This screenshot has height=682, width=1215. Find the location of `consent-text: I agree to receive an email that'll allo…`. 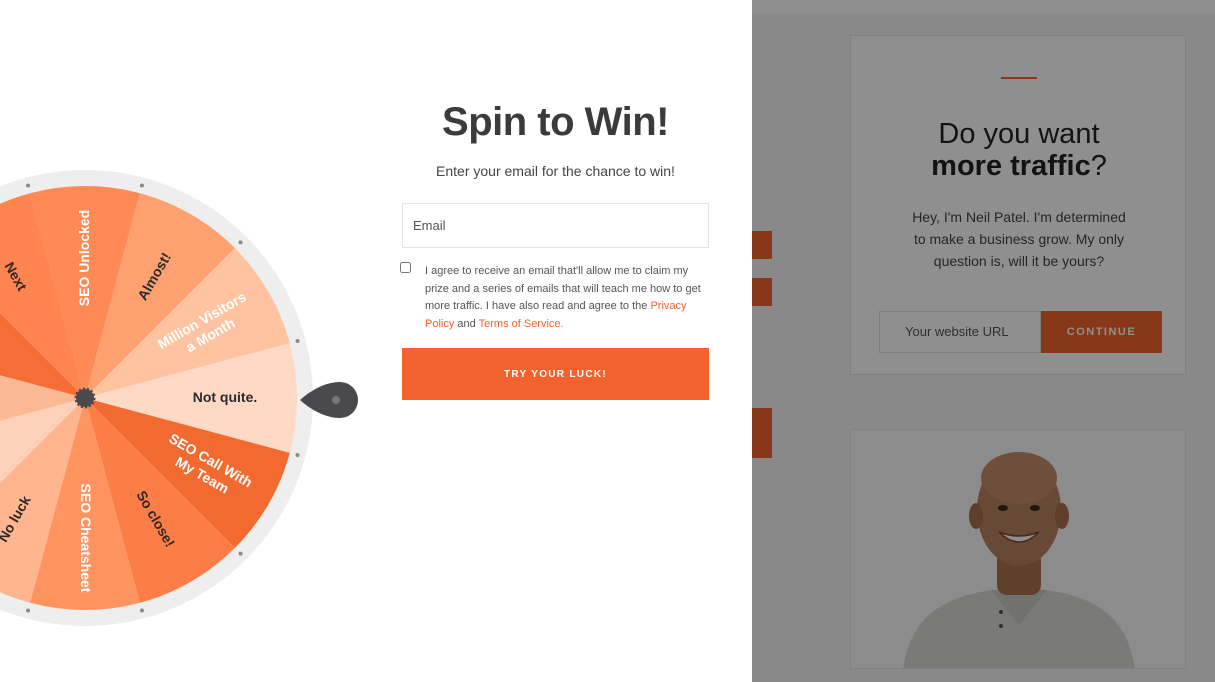

consent-text: I agree to receive an email that'll allo… is located at coordinates (567, 298).